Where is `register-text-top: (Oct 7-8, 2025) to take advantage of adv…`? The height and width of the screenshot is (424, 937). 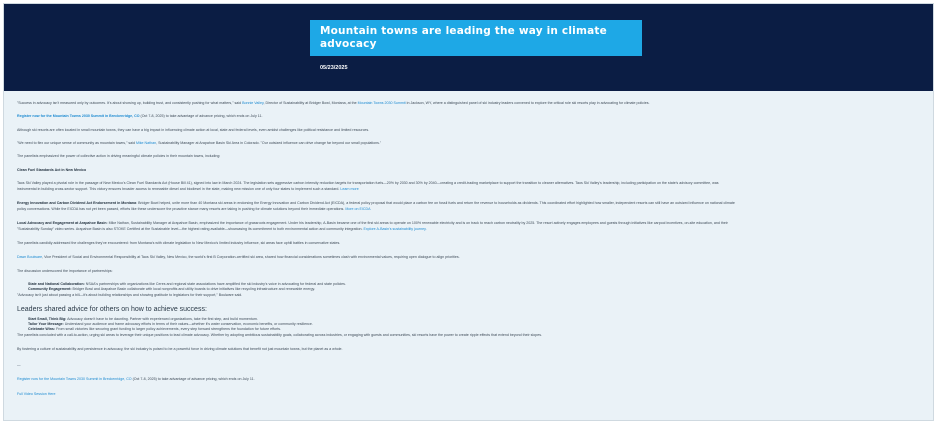 register-text-top: (Oct 7-8, 2025) to take advantage of adv… is located at coordinates (201, 116).